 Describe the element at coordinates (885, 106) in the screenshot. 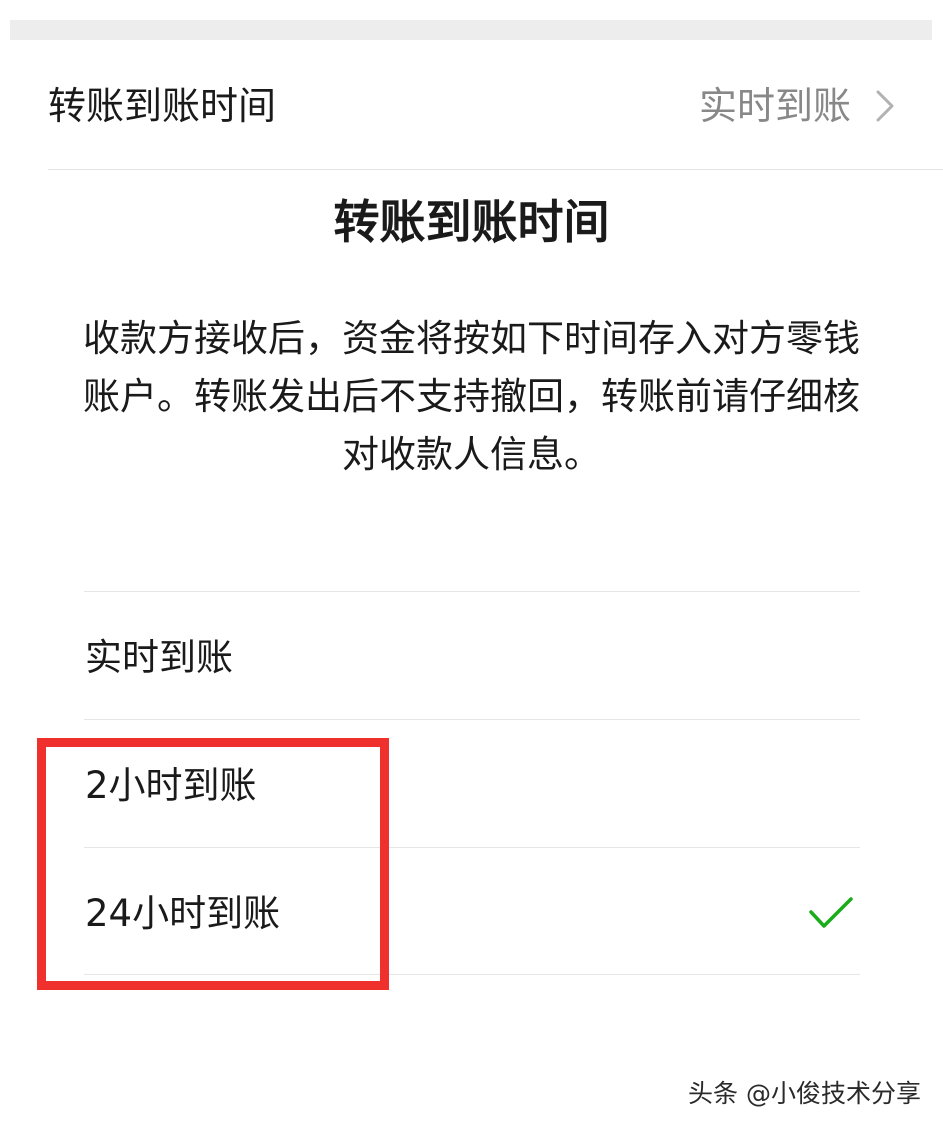

I see `chevron-right-icon` at that location.